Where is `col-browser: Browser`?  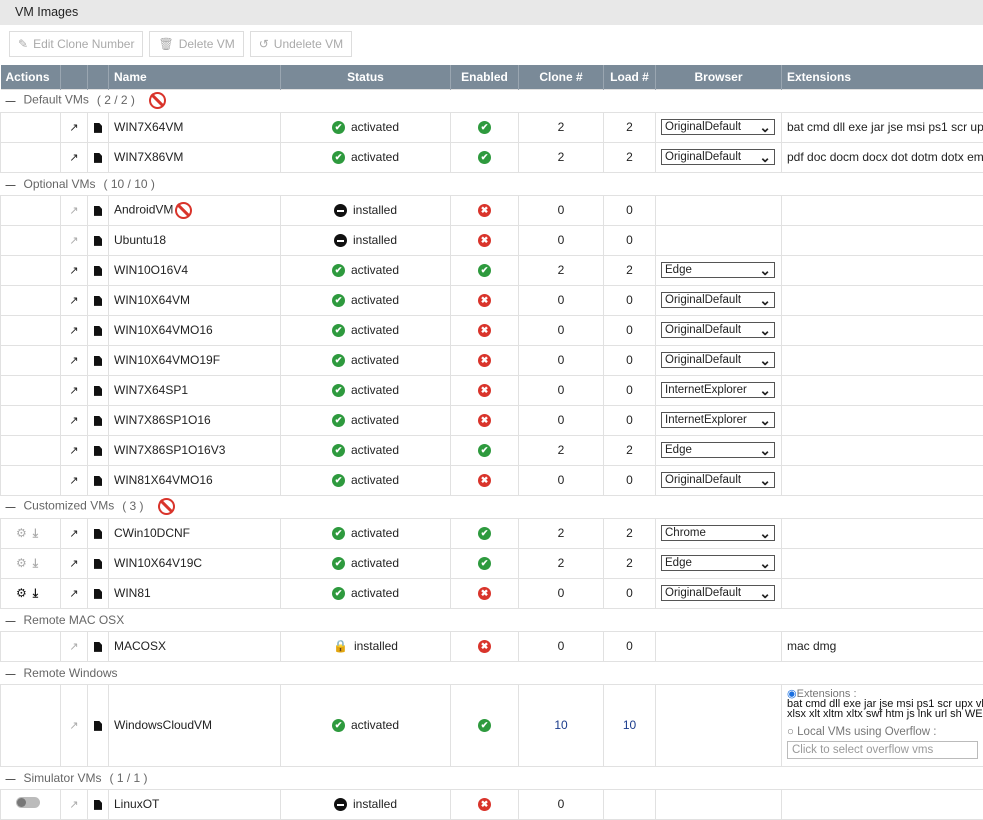 col-browser: Browser is located at coordinates (719, 77).